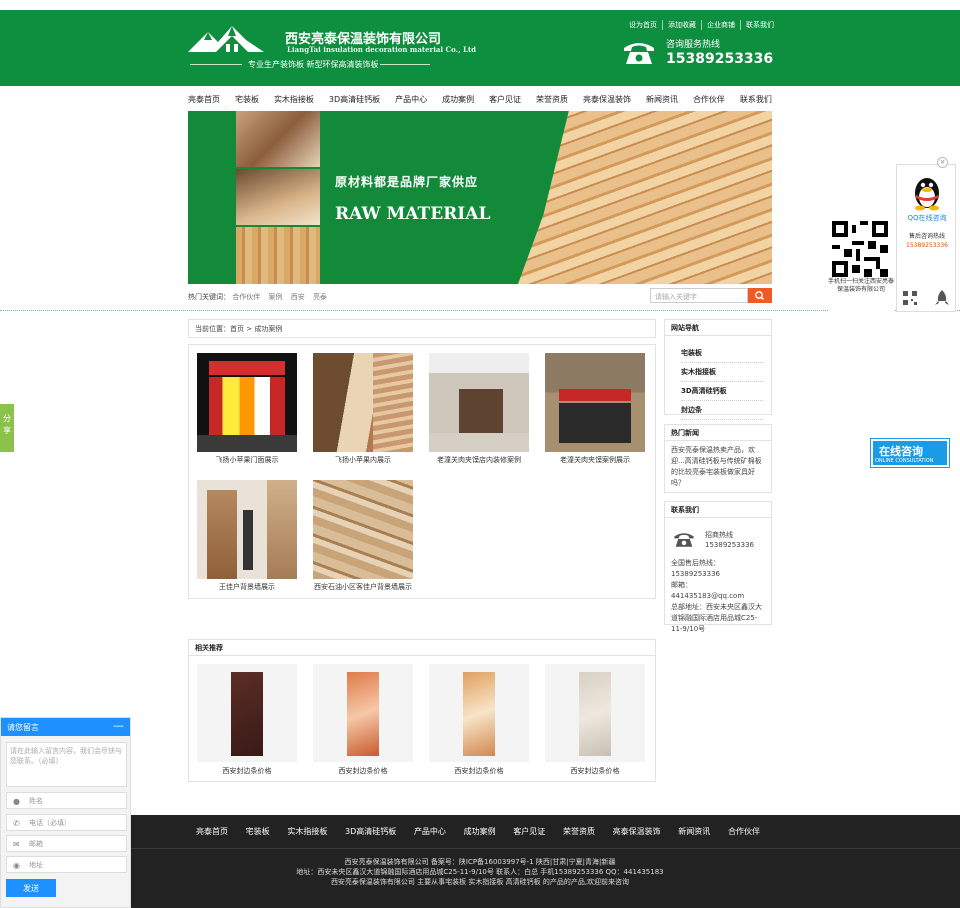  Describe the element at coordinates (307, 831) in the screenshot. I see `footer-nav-item: 实木指接板` at that location.